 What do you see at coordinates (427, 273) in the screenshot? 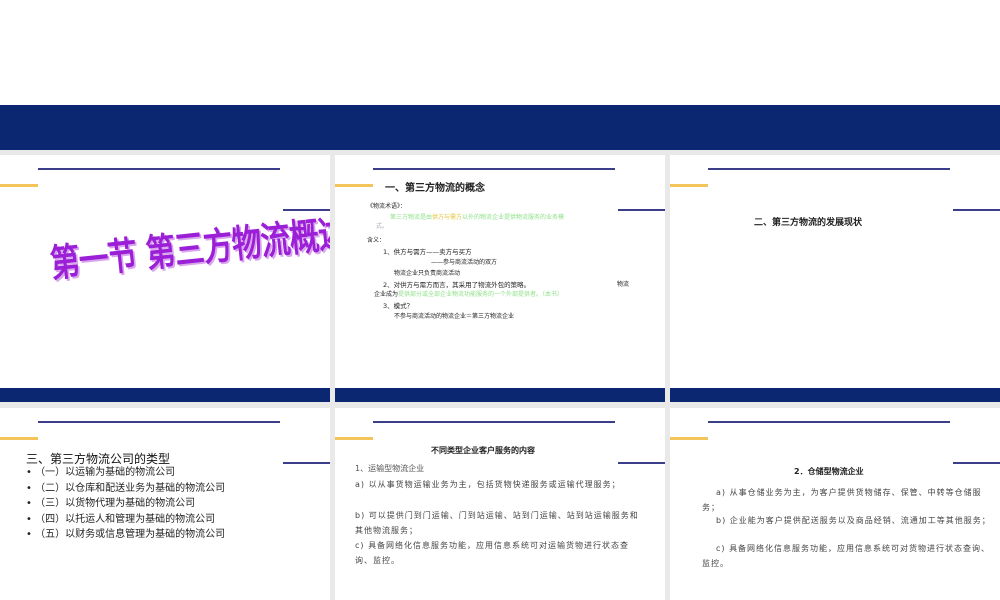
I see `point-1-note: 物流企业只负责商流活动` at bounding box center [427, 273].